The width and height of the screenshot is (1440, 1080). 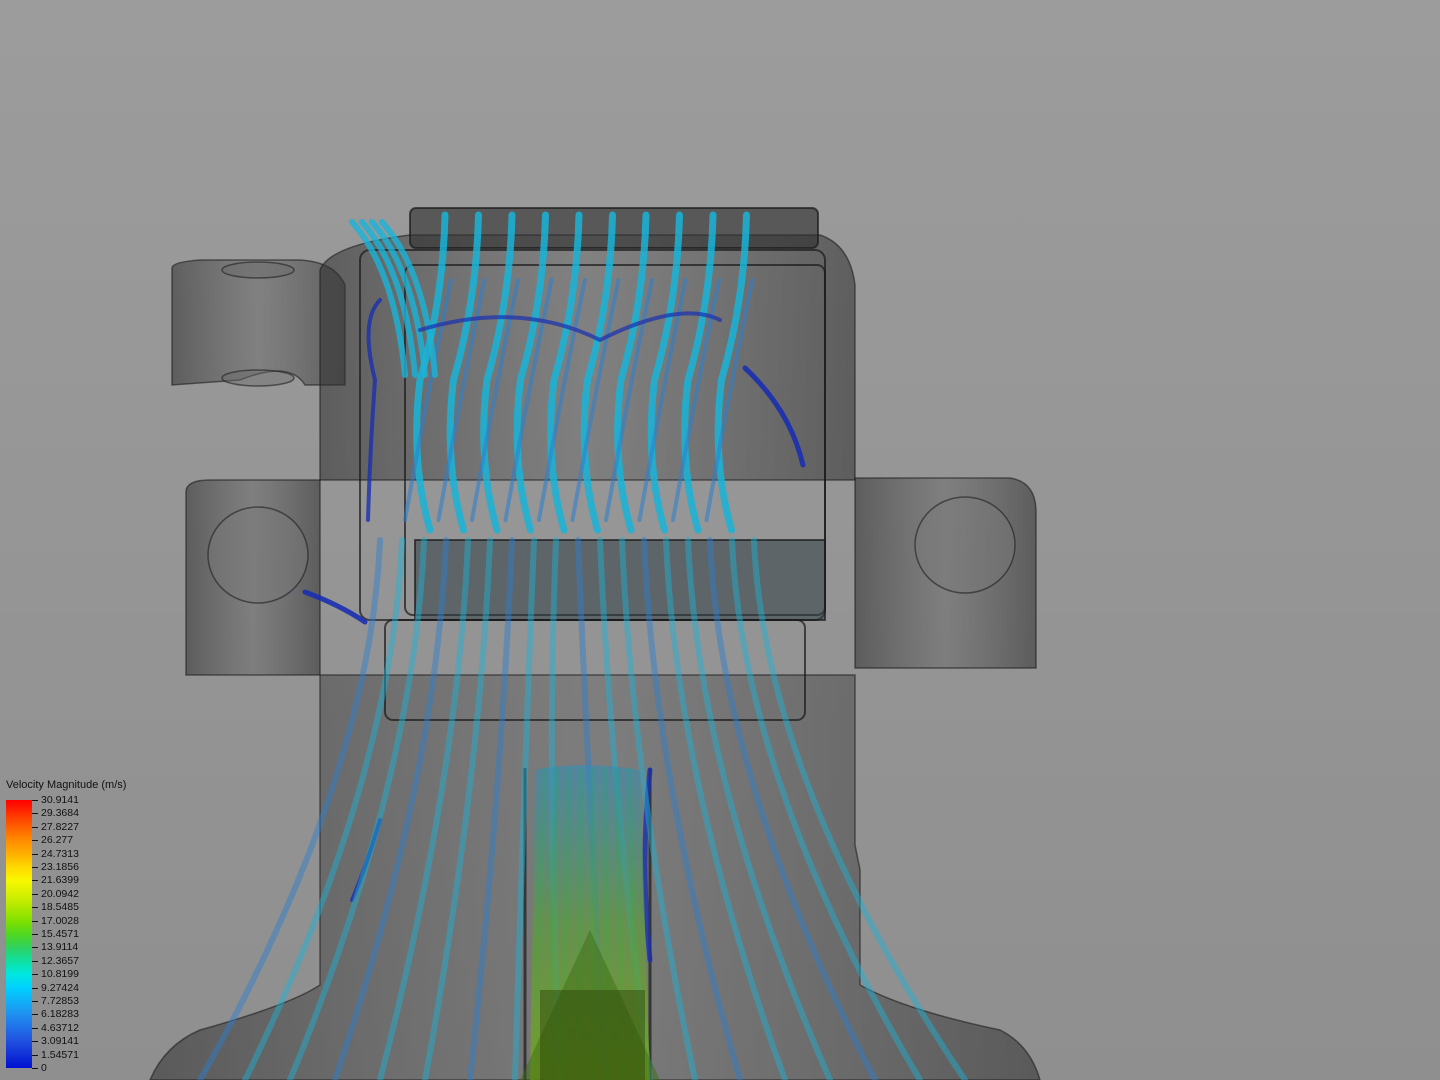 What do you see at coordinates (258, 378) in the screenshot?
I see `bolt-hole-top-left-bottom` at bounding box center [258, 378].